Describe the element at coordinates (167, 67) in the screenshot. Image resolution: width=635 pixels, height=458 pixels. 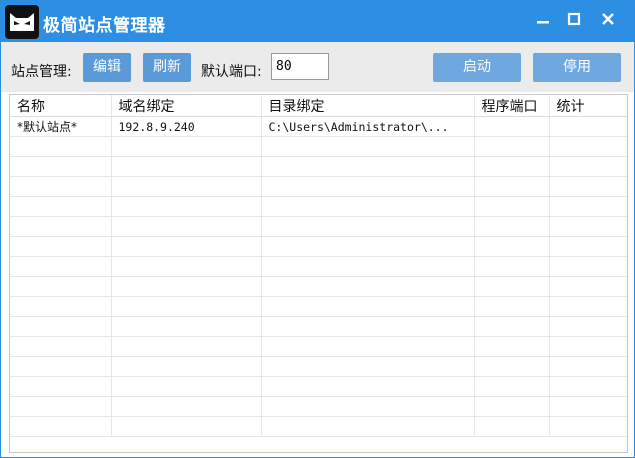
I see `refresh-button: 刷新` at that location.